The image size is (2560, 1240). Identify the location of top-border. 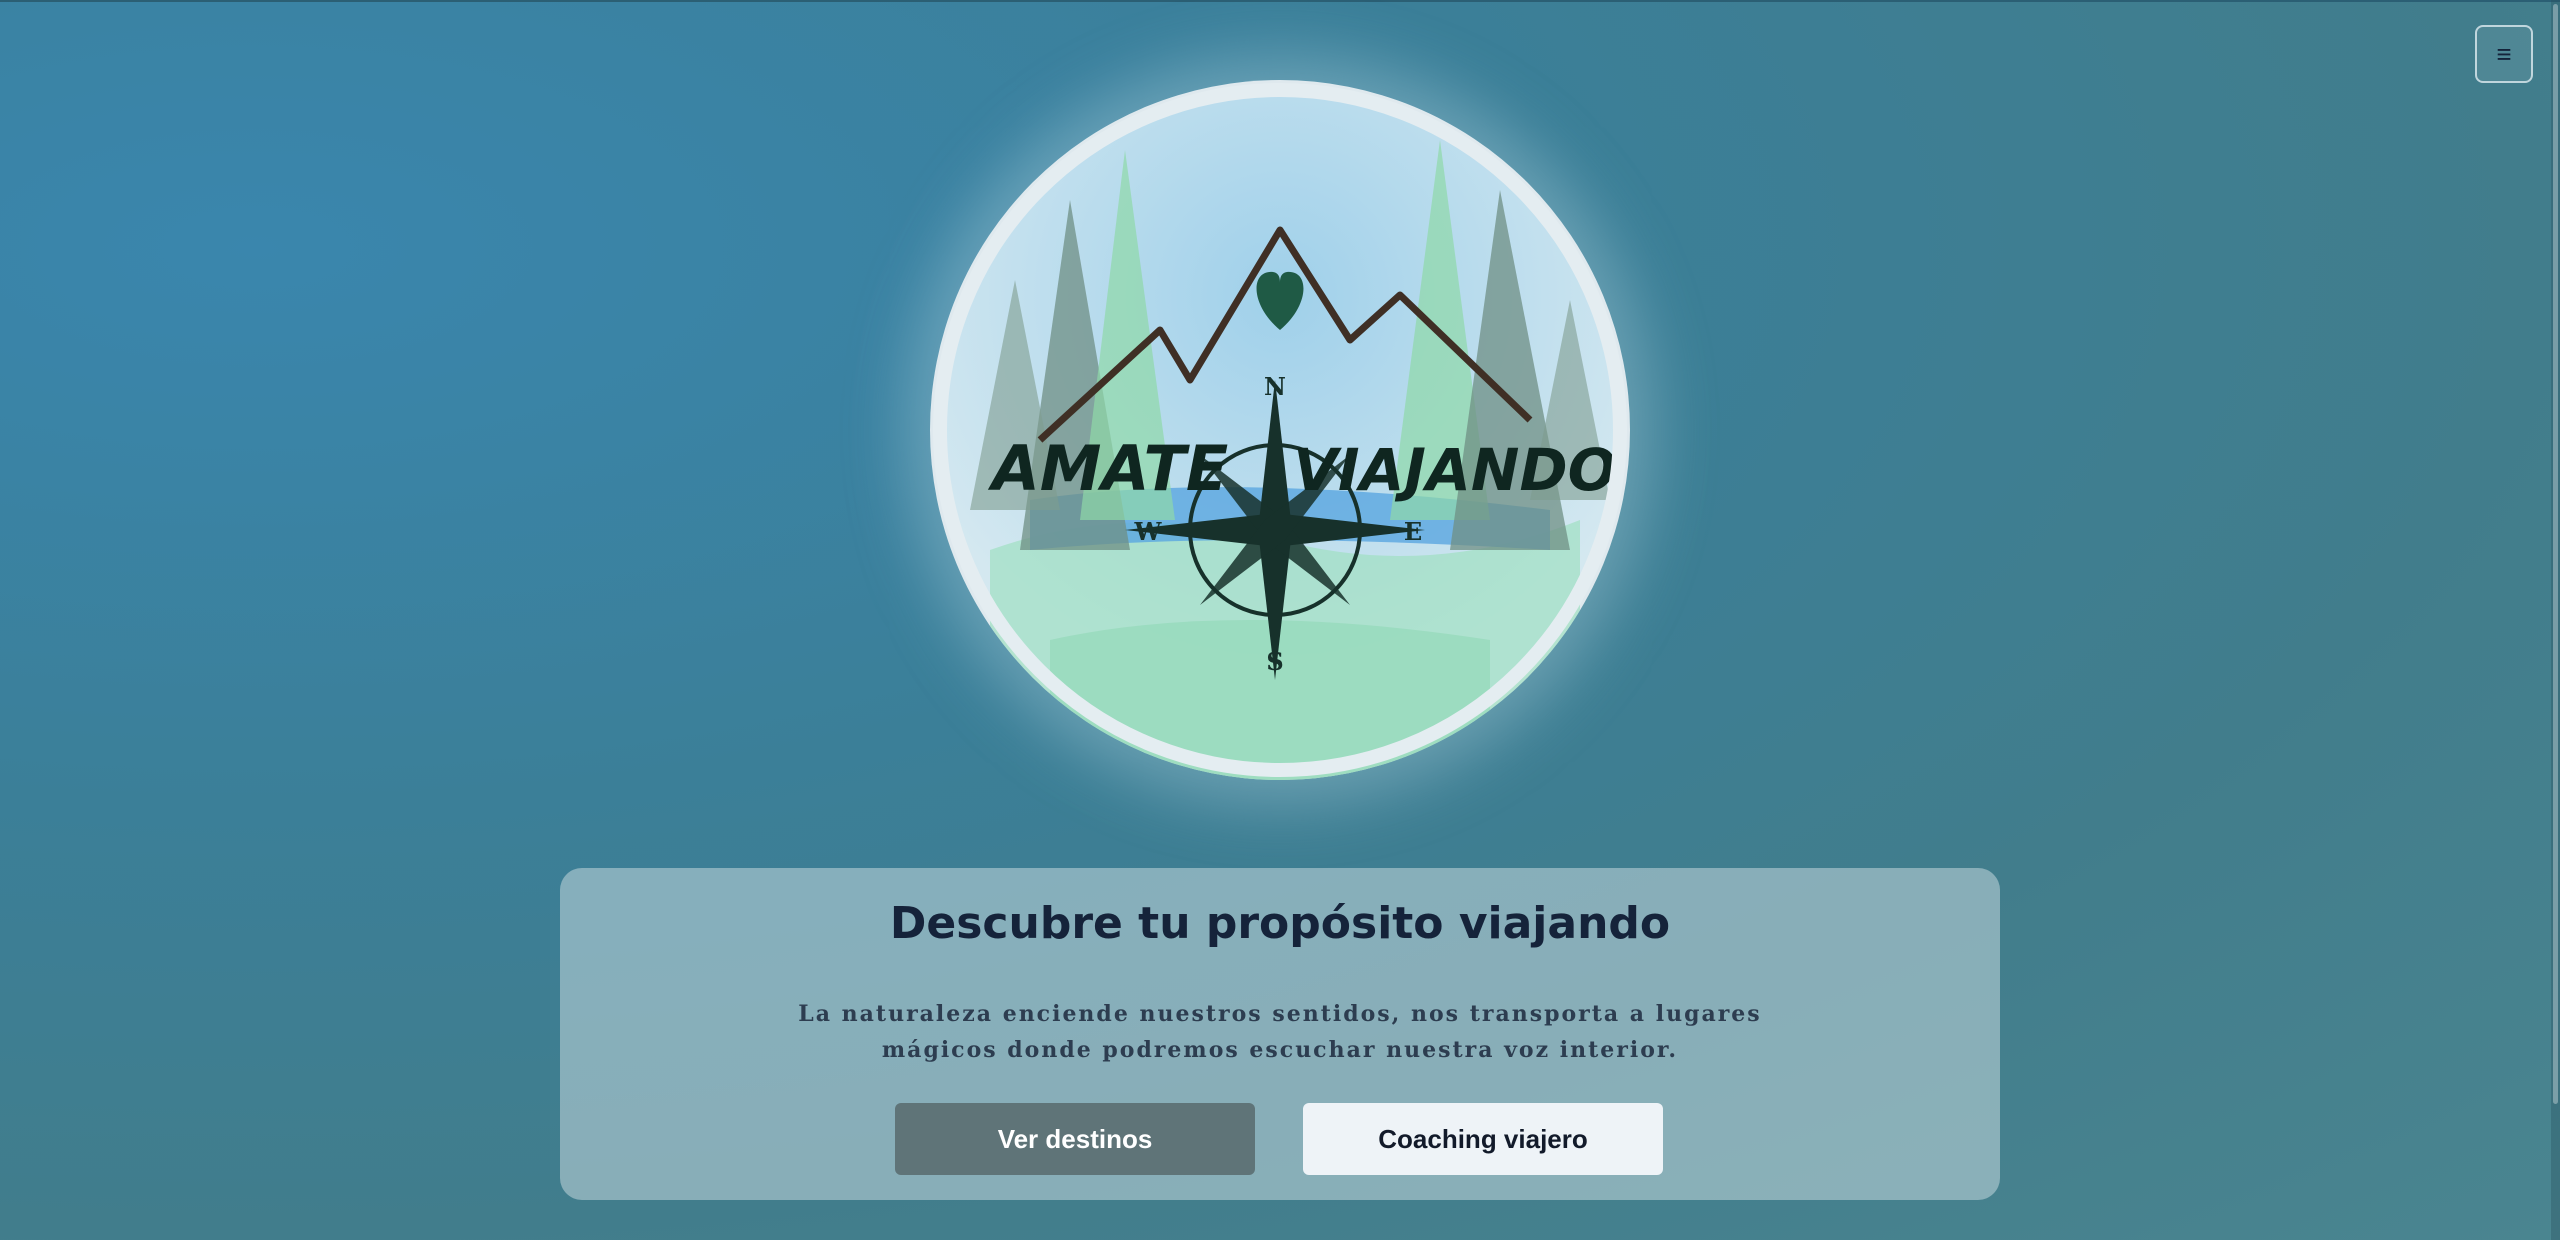
(1280, 1).